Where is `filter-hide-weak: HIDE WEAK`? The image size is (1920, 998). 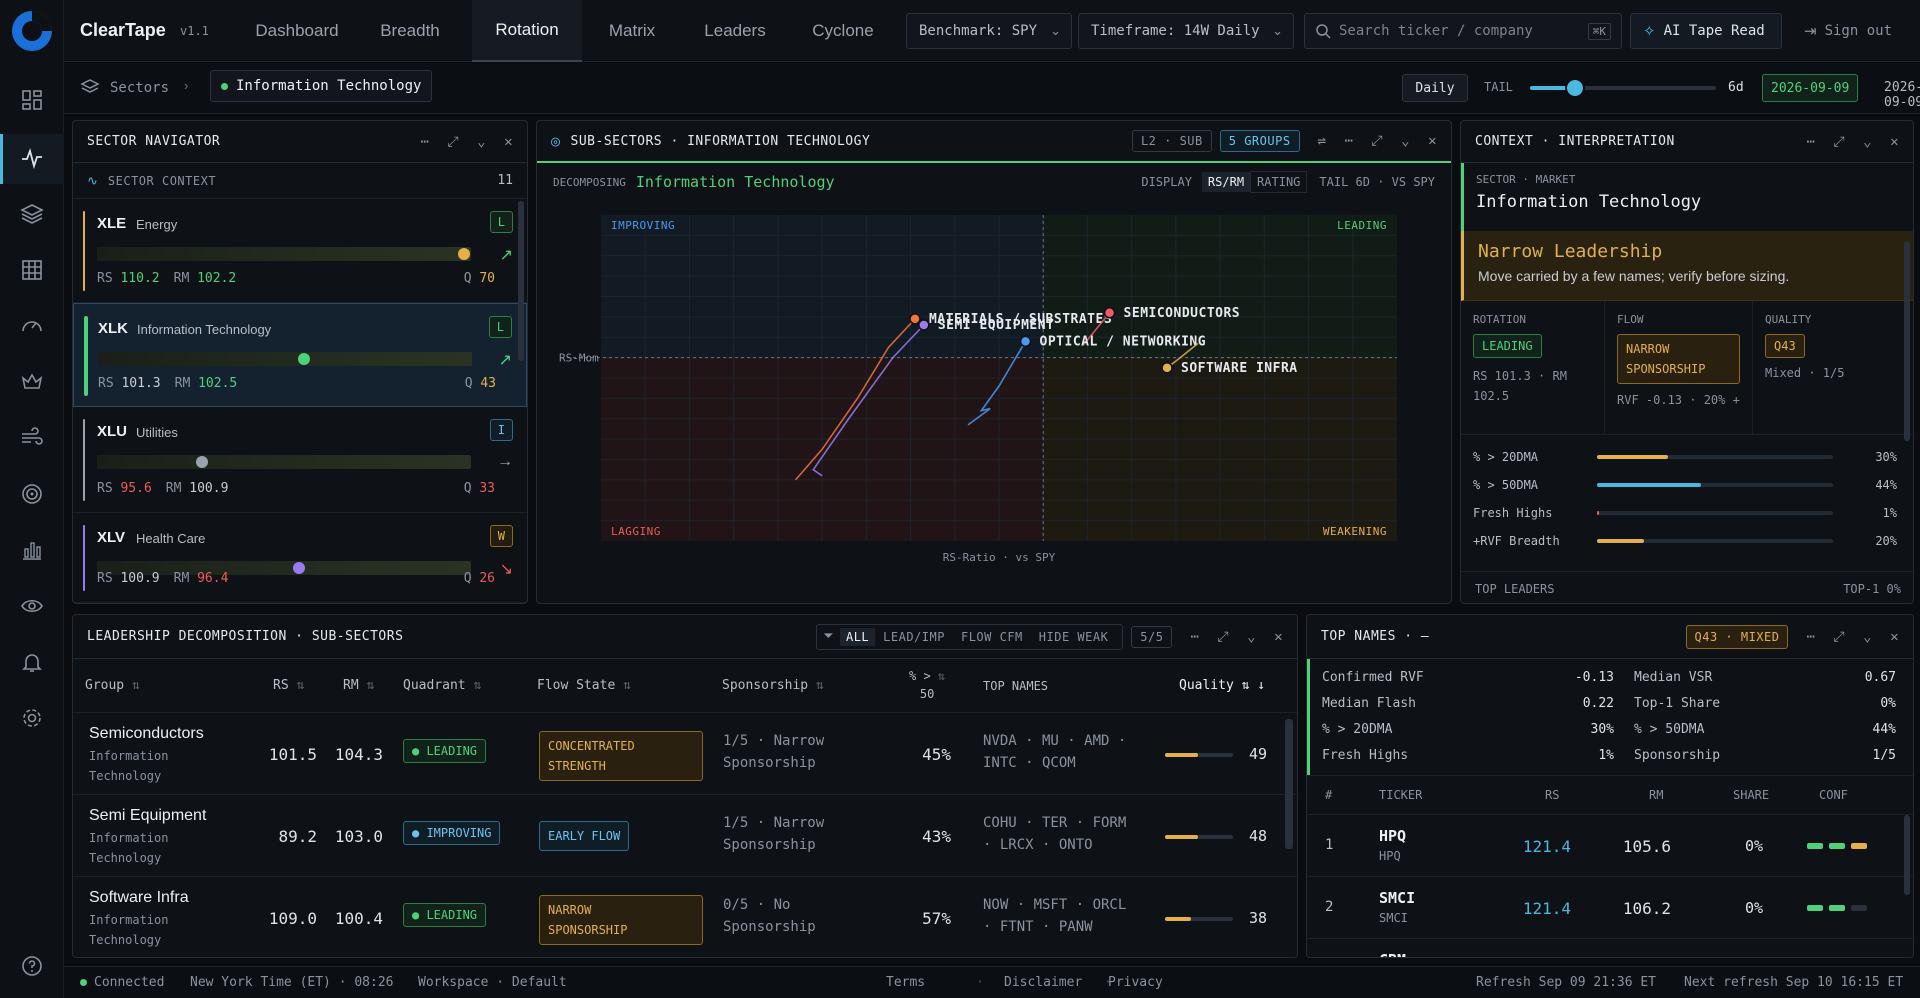 filter-hide-weak: HIDE WEAK is located at coordinates (1074, 637).